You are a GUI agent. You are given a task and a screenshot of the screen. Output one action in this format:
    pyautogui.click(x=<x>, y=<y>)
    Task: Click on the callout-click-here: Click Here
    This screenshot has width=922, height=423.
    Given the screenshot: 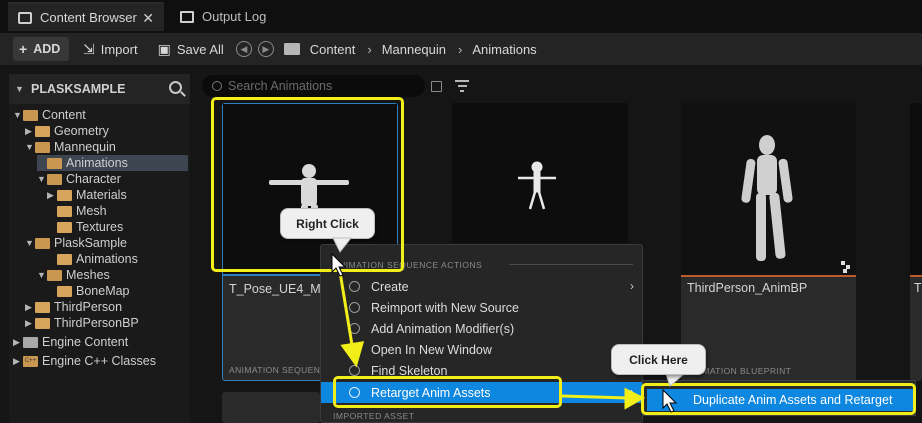 What is the action you would take?
    pyautogui.click(x=658, y=359)
    